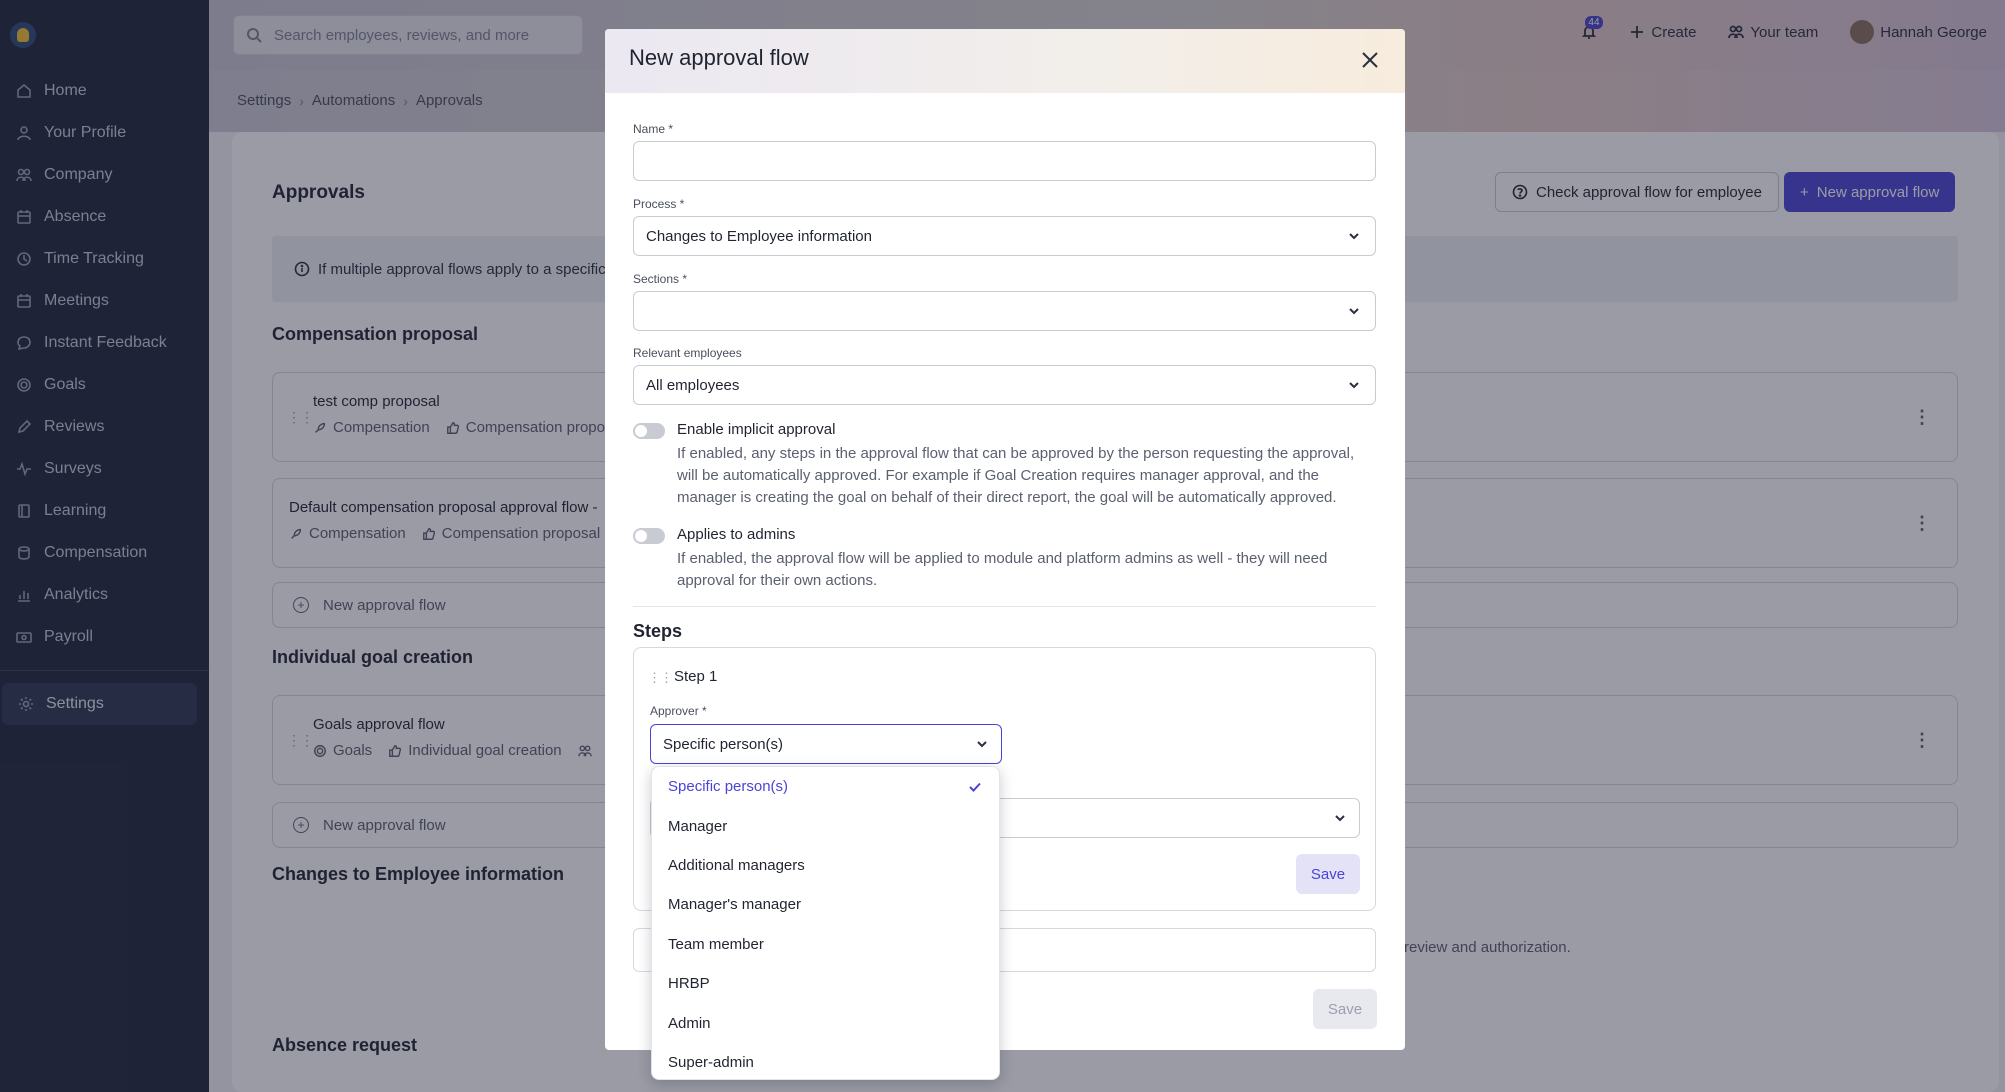 This screenshot has width=2005, height=1092. I want to click on dropdown-option-additional-managers: Additional managers, so click(825, 865).